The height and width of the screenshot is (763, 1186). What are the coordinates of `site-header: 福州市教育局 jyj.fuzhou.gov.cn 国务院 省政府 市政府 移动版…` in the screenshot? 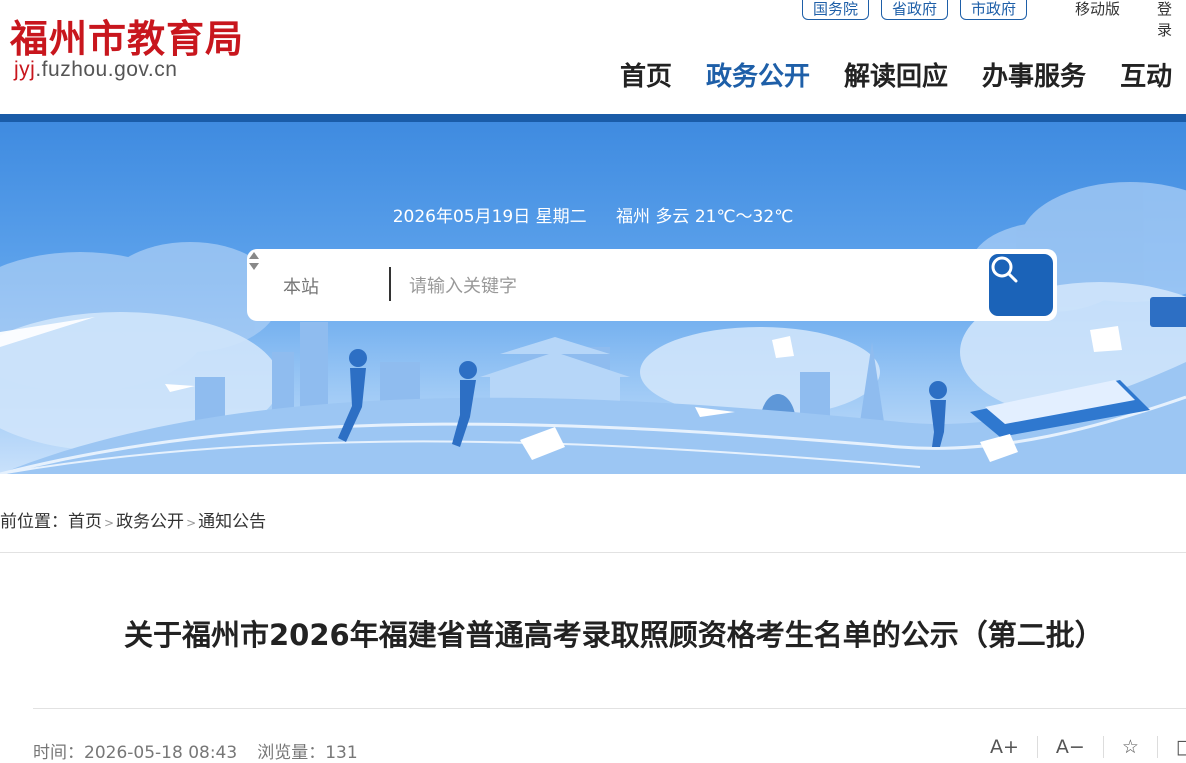 It's located at (593, 57).